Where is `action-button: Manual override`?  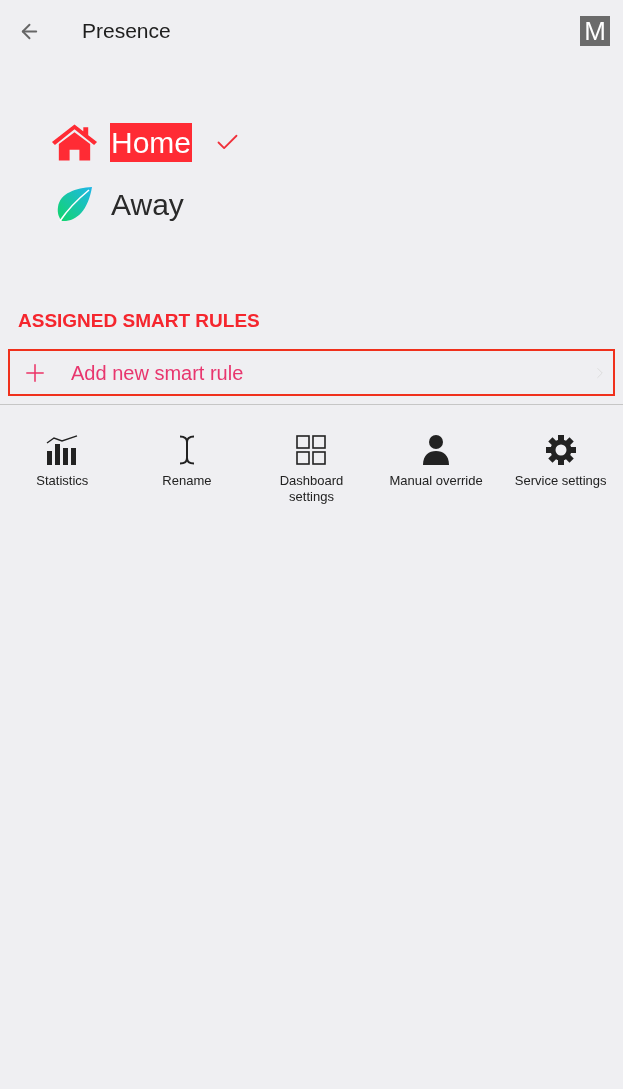
action-button: Manual override is located at coordinates (436, 470).